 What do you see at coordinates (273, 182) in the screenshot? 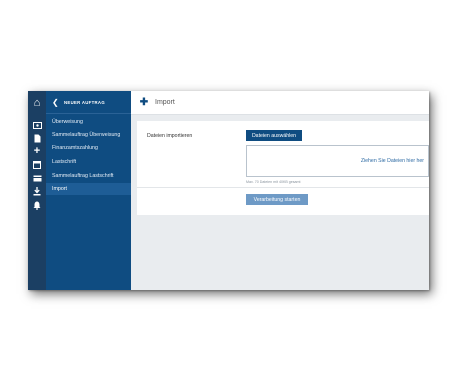
I see `file-limit-hint: Max. 70 Dateien mit 40KB gesamt` at bounding box center [273, 182].